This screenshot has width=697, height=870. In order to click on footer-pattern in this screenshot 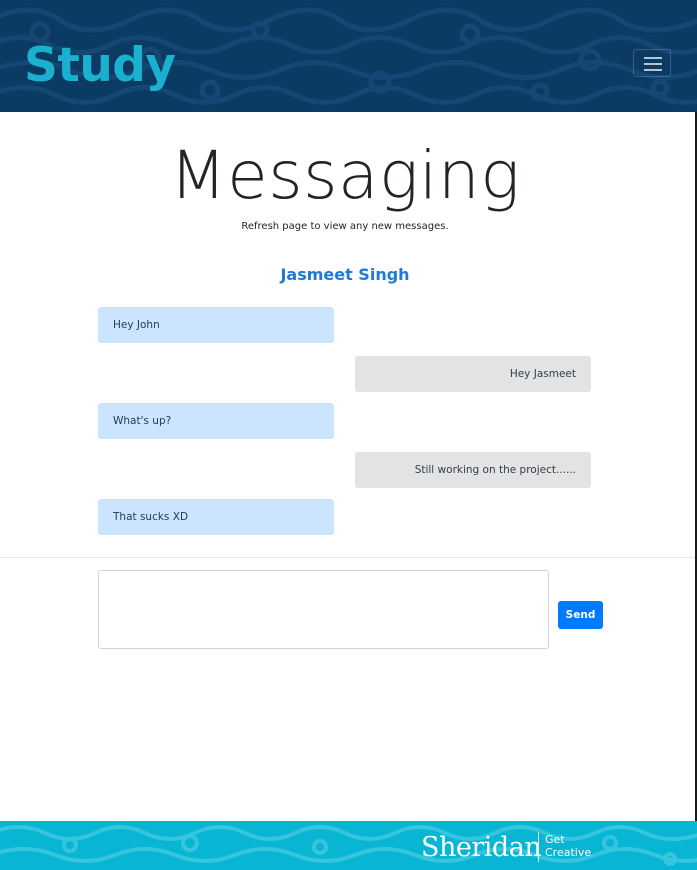, I will do `click(348, 845)`.